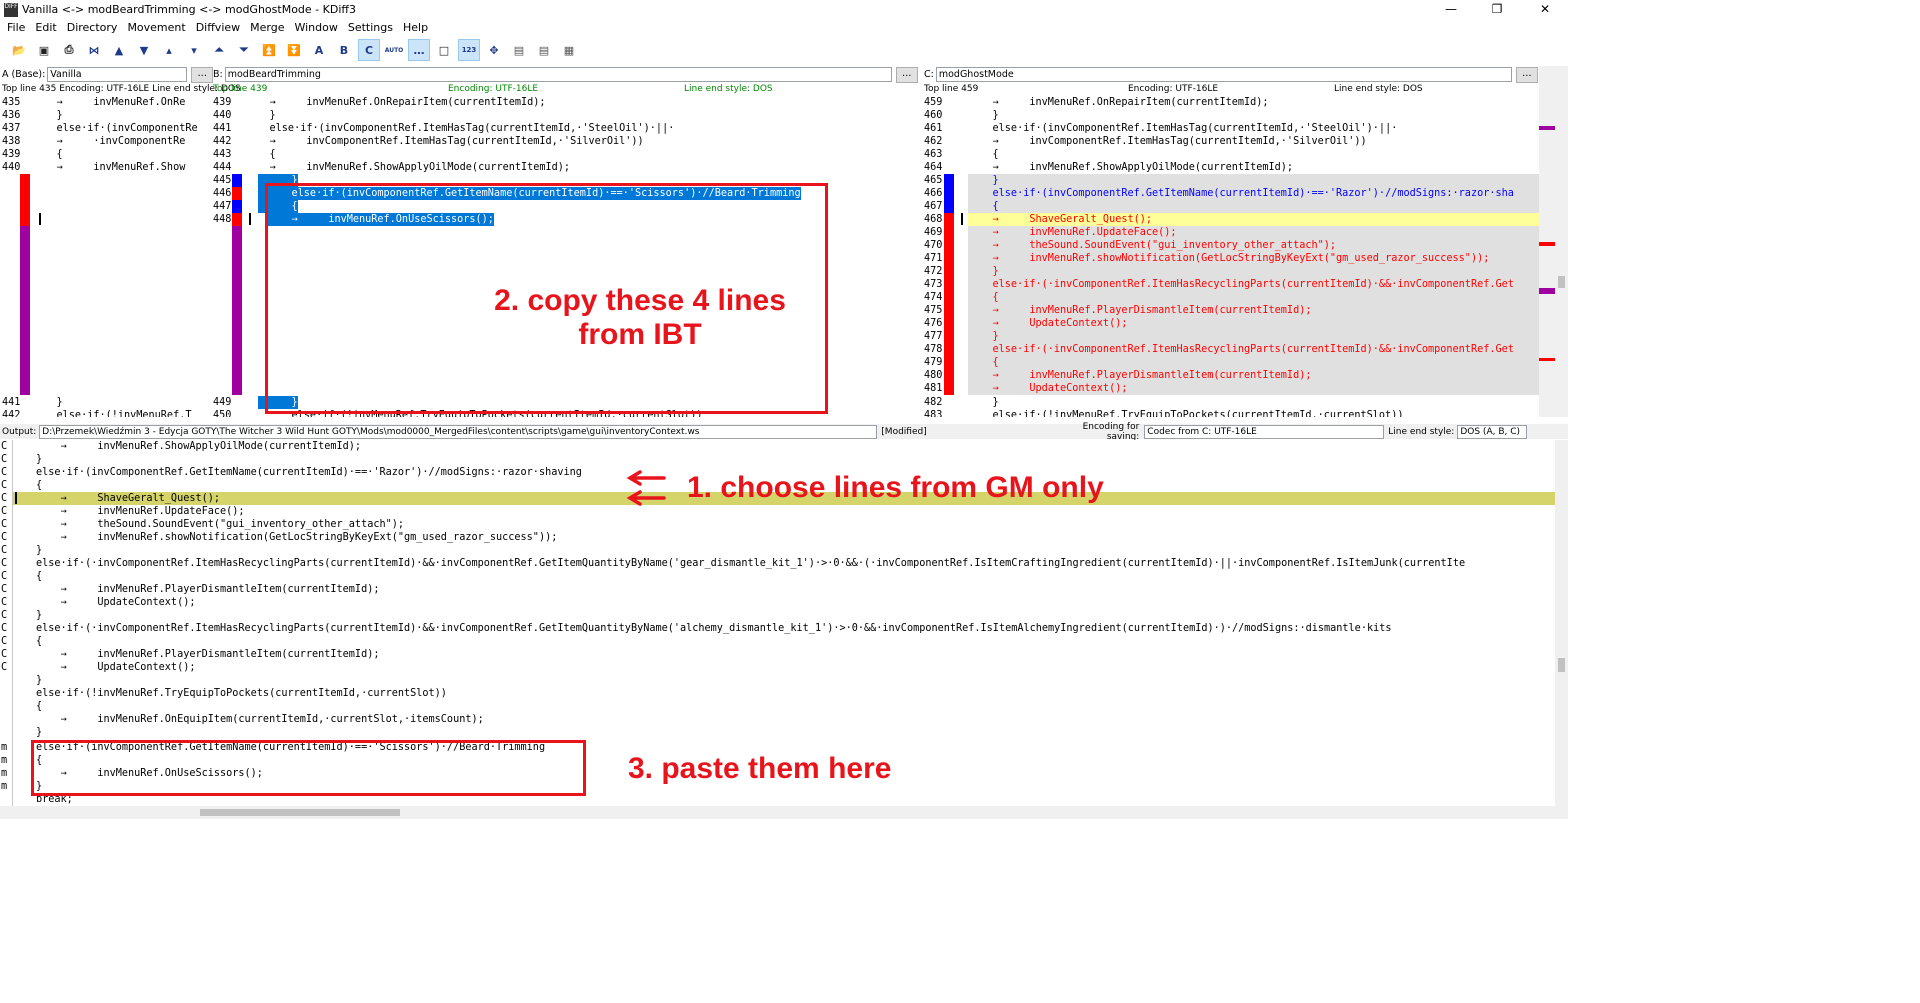 The height and width of the screenshot is (1003, 1920). I want to click on close-icon: ✕, so click(1545, 9).